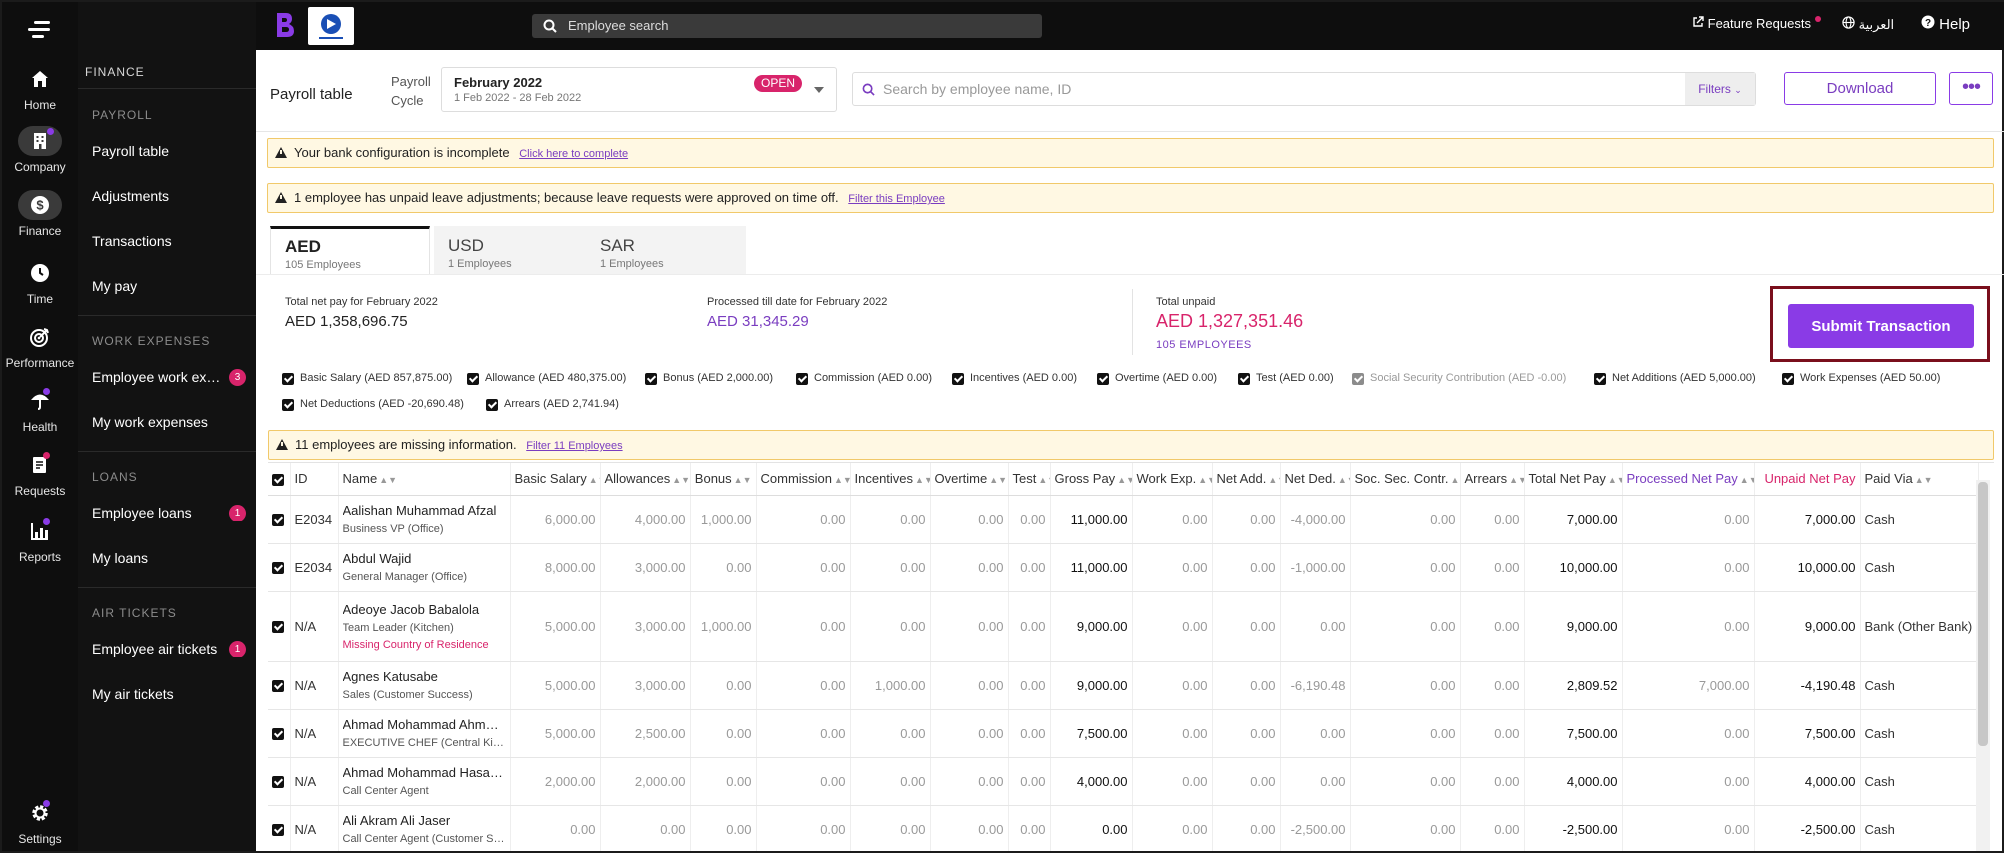 The width and height of the screenshot is (2004, 853). Describe the element at coordinates (1688, 479) in the screenshot. I see `column-header-processed-net-pay: Processed Net Pay▲▼` at that location.